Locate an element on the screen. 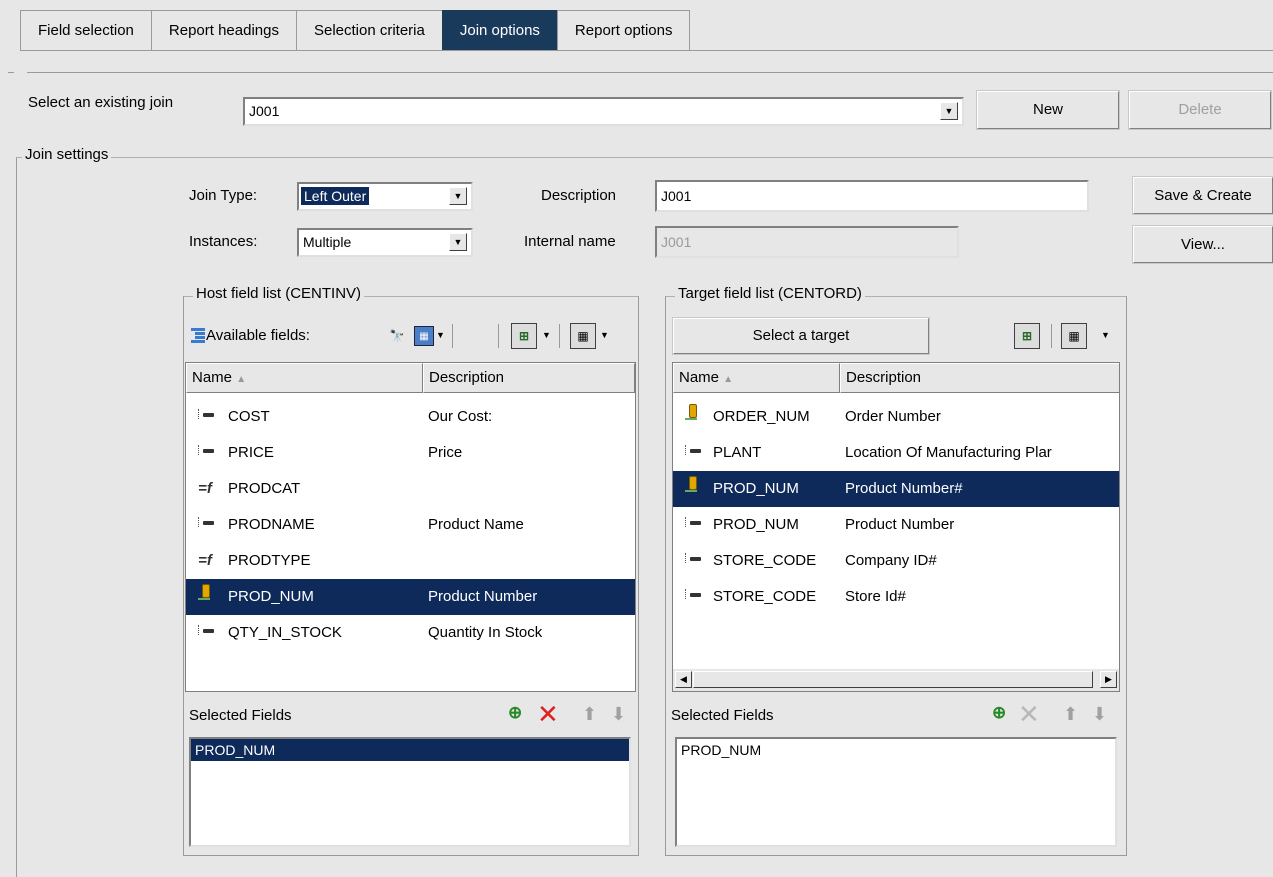 The width and height of the screenshot is (1273, 877). description-input: J001 is located at coordinates (872, 196).